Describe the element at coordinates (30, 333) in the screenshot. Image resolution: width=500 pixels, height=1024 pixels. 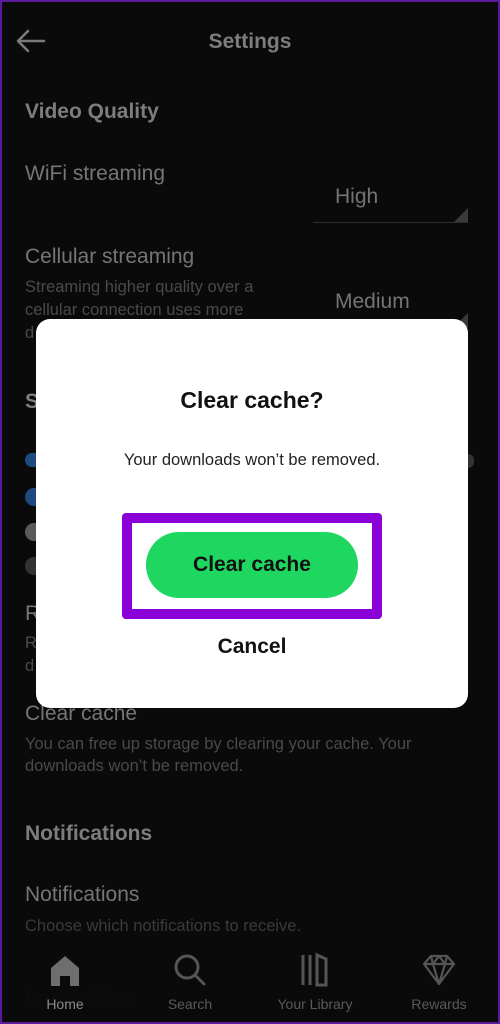
I see `cellular-streaming-desc-3: d` at that location.